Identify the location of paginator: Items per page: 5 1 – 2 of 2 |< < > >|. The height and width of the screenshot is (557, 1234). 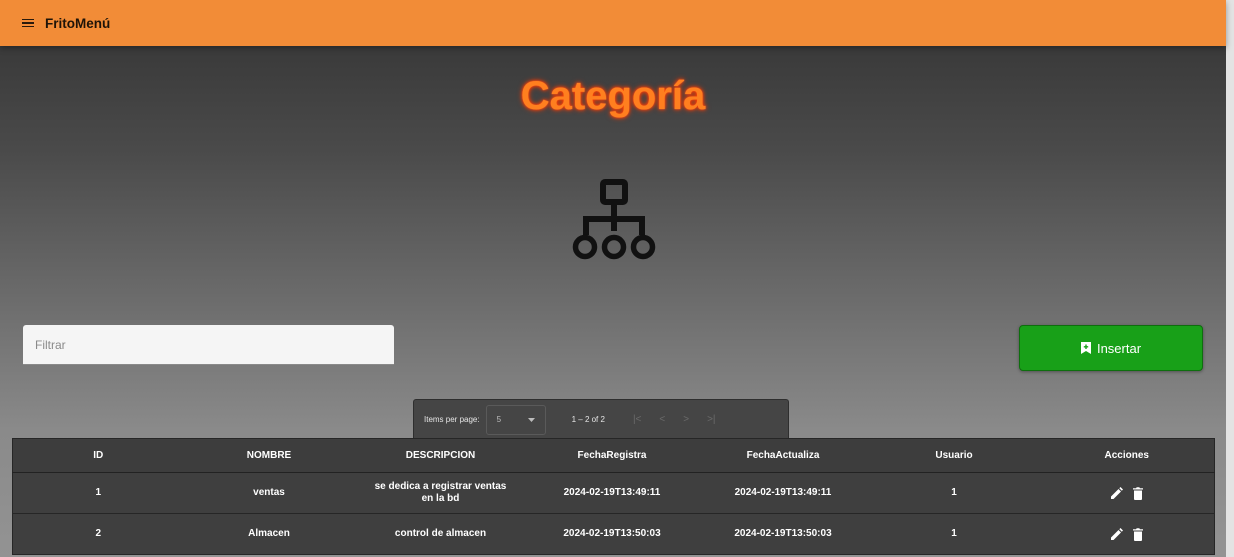
(601, 419).